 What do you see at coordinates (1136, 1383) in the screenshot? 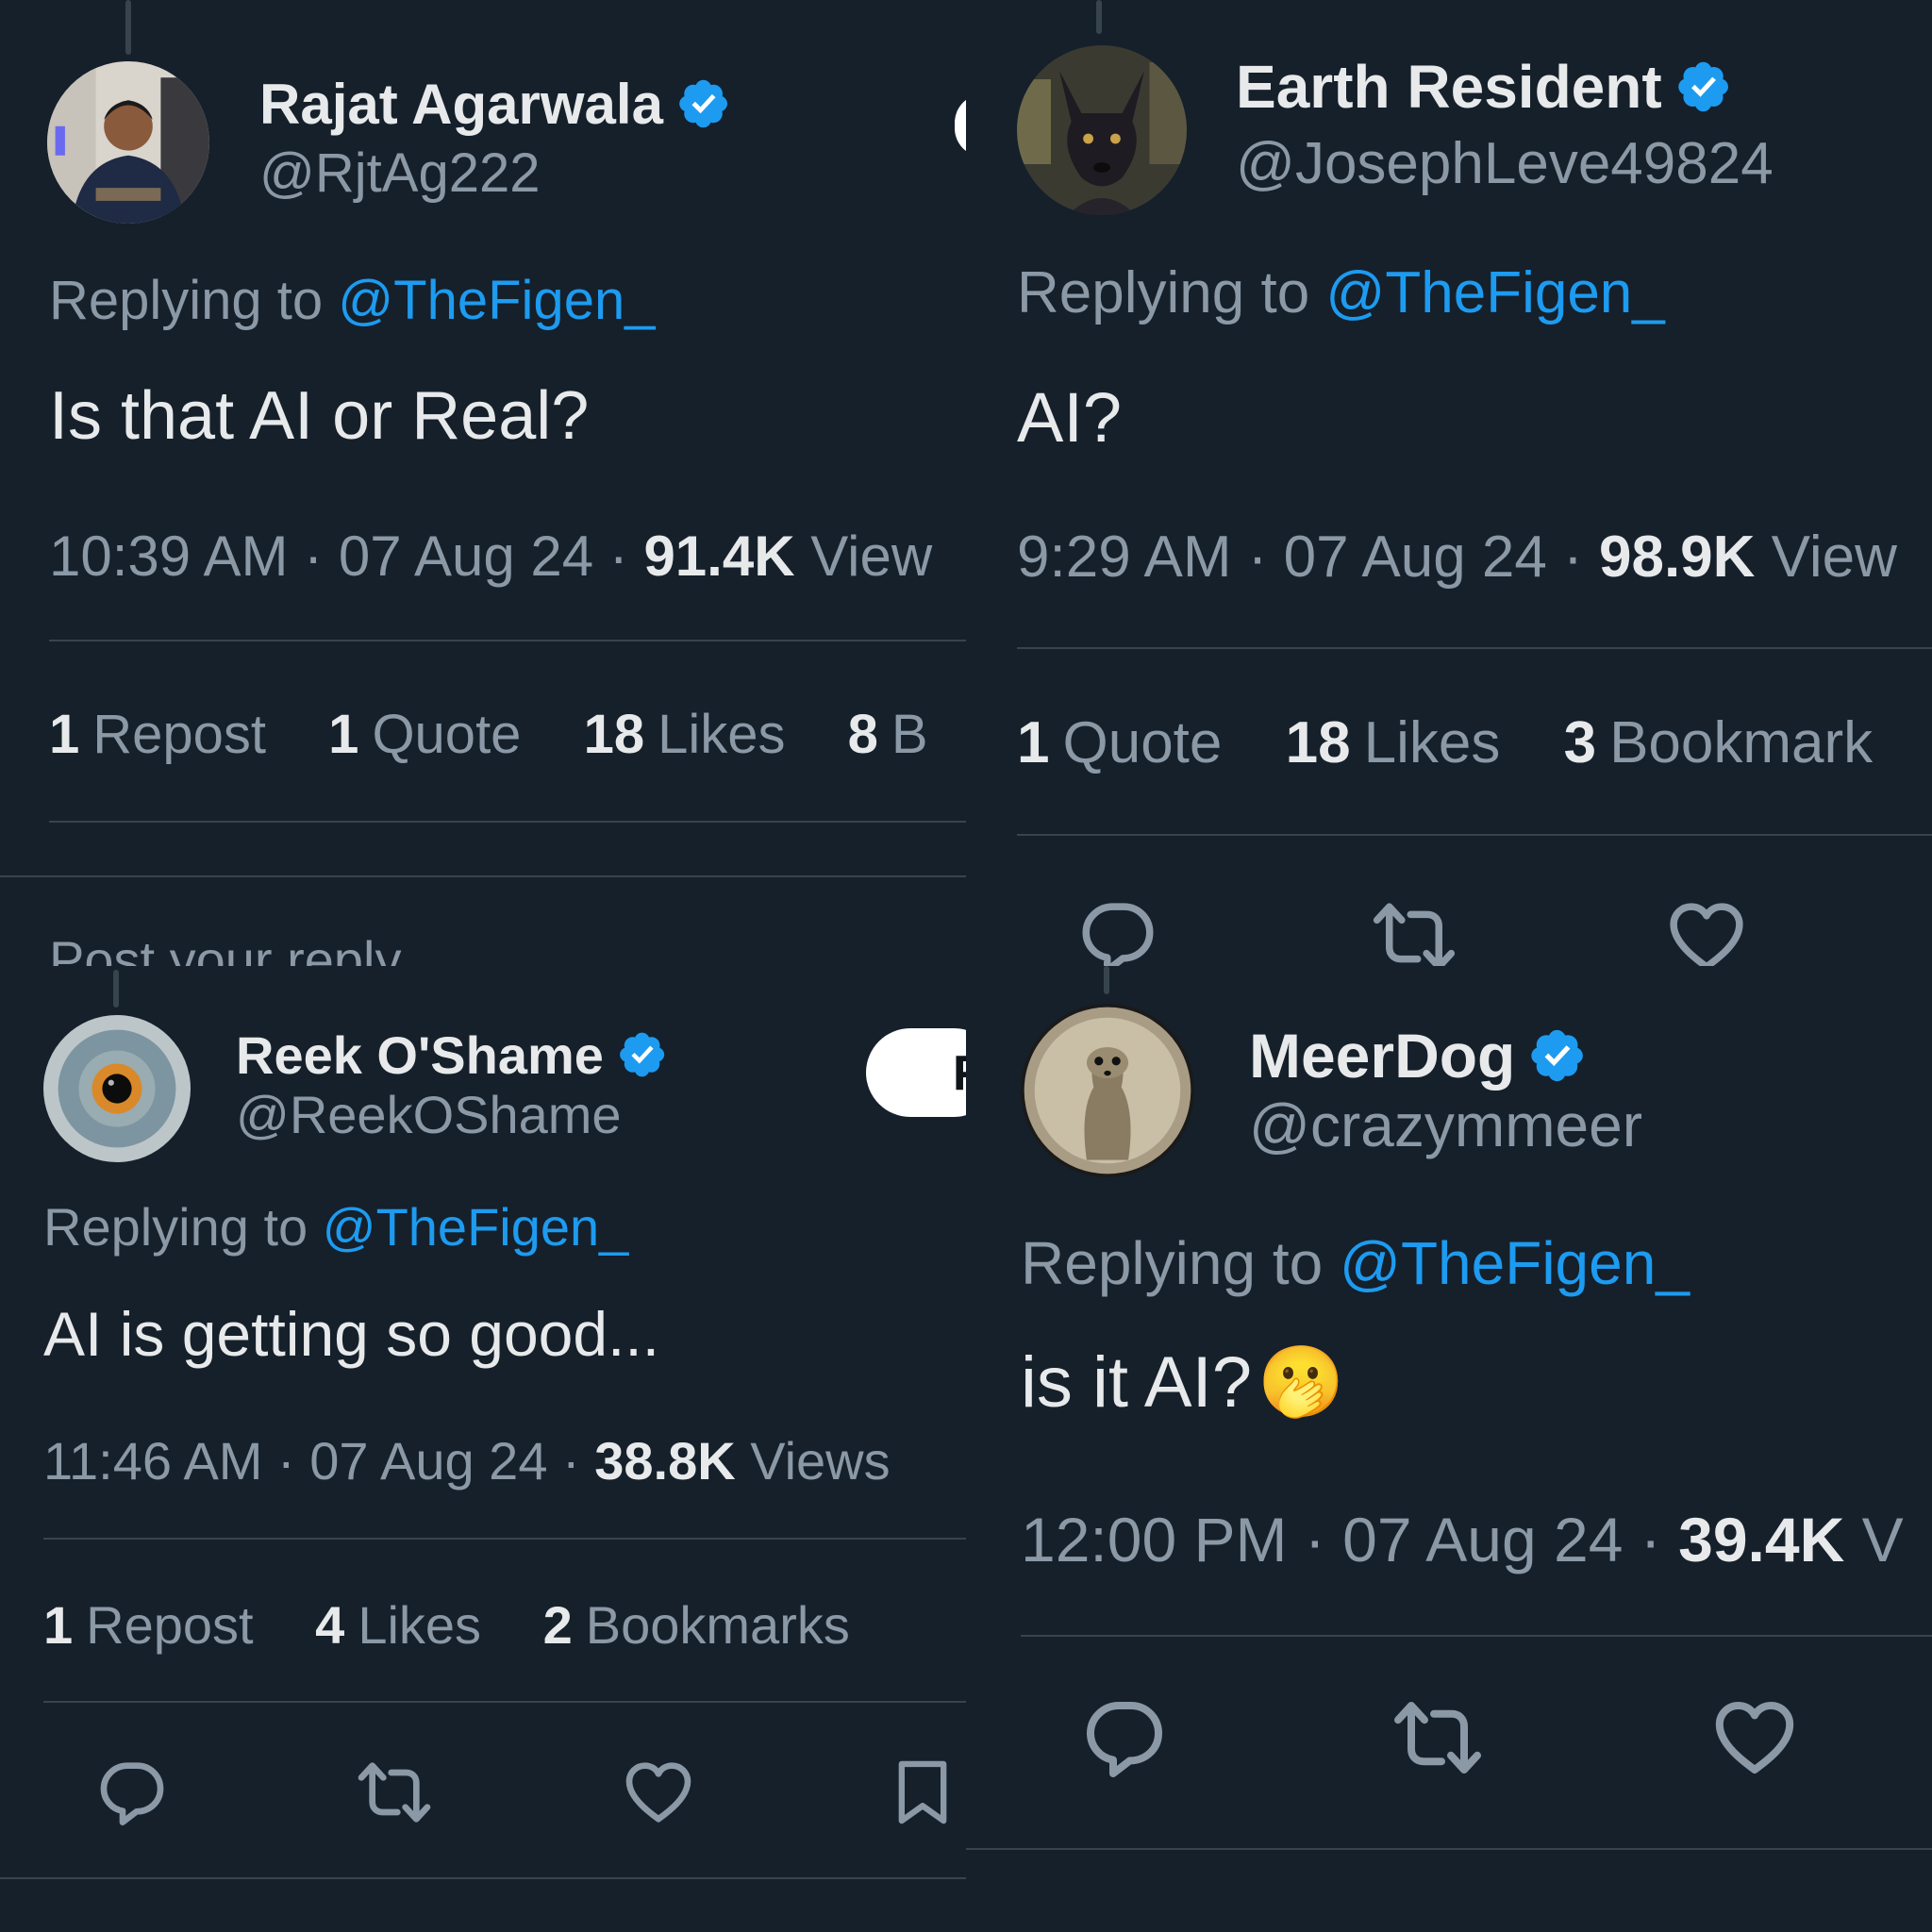
I see `tweet-text-content: is it AI?` at bounding box center [1136, 1383].